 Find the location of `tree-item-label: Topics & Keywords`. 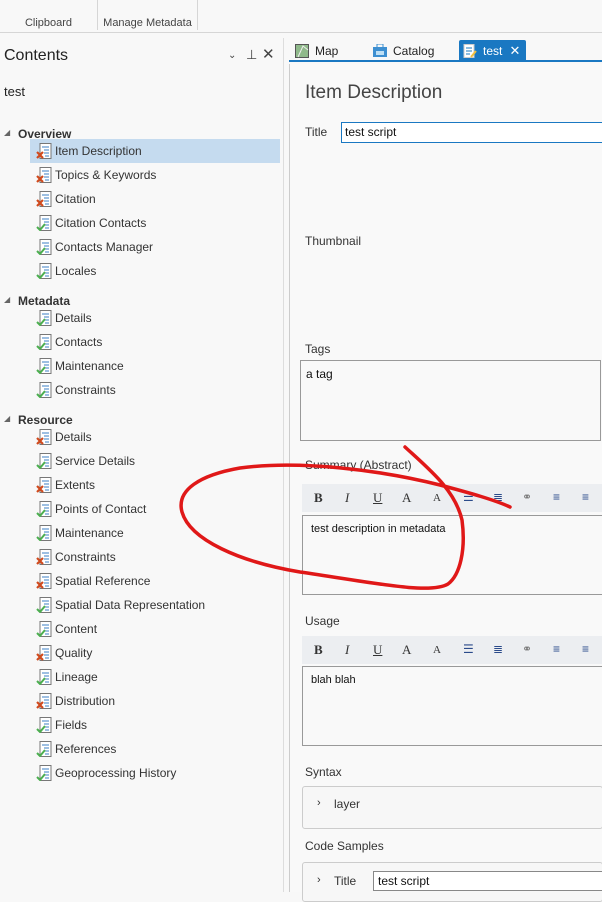

tree-item-label: Topics & Keywords is located at coordinates (106, 175).